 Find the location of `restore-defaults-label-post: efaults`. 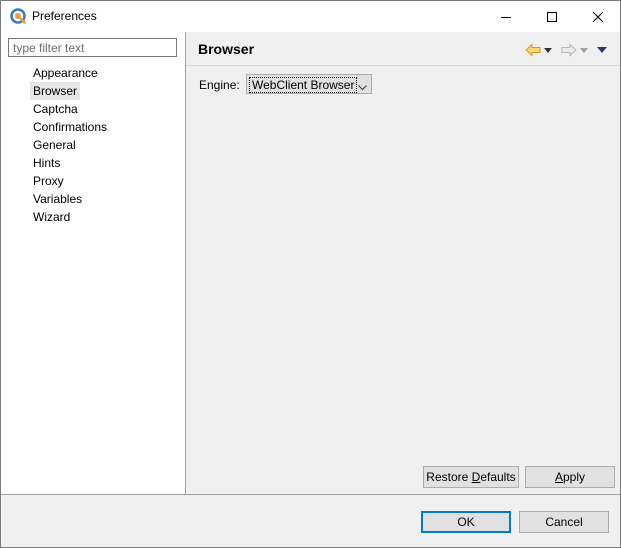

restore-defaults-label-post: efaults is located at coordinates (498, 477).